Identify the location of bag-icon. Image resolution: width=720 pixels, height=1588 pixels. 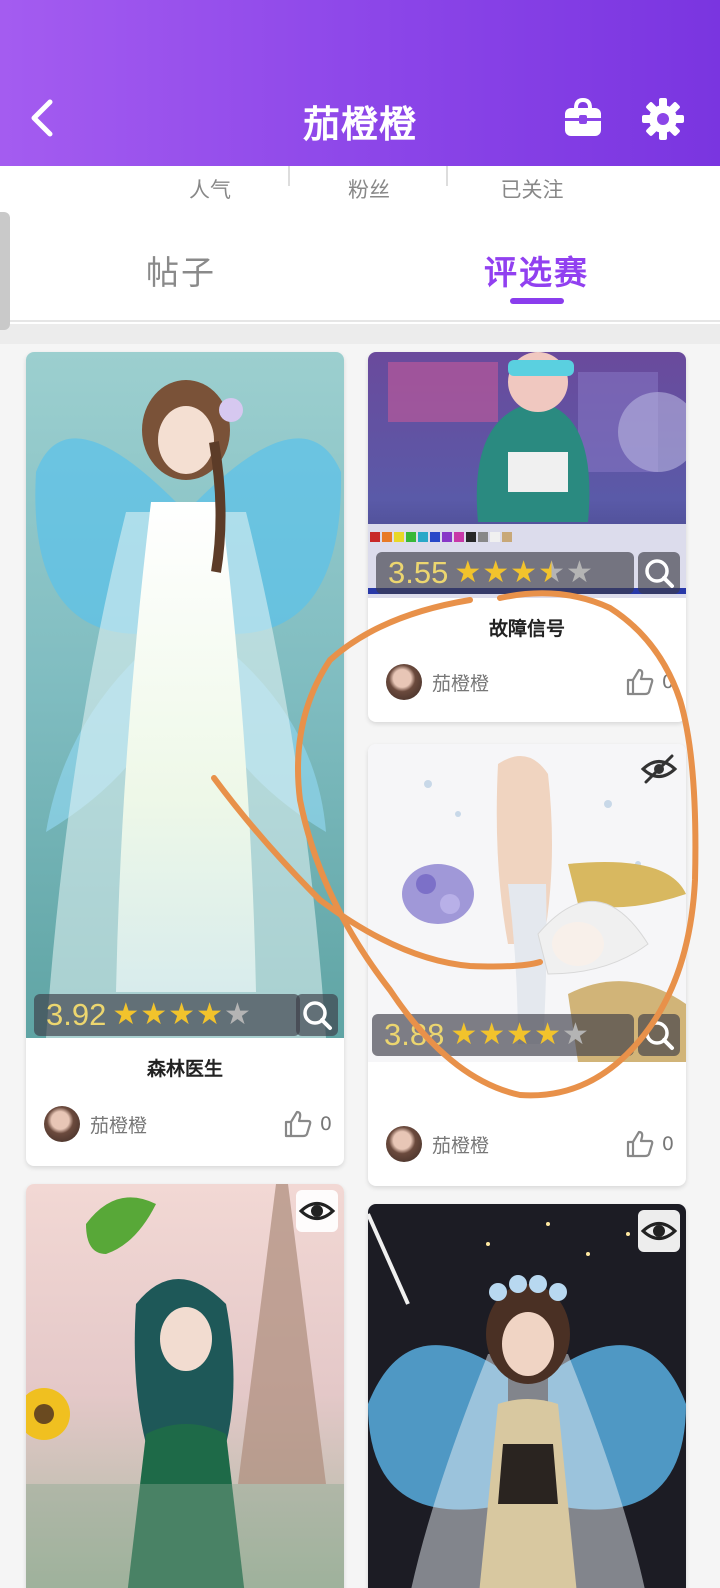
(583, 116).